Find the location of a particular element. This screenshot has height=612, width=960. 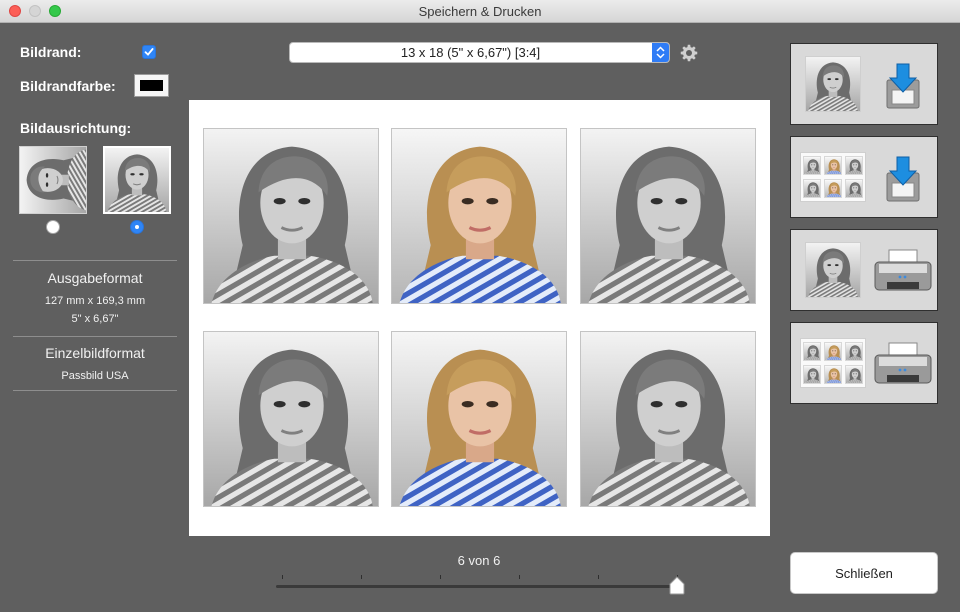

border-color-swatch is located at coordinates (151, 85).